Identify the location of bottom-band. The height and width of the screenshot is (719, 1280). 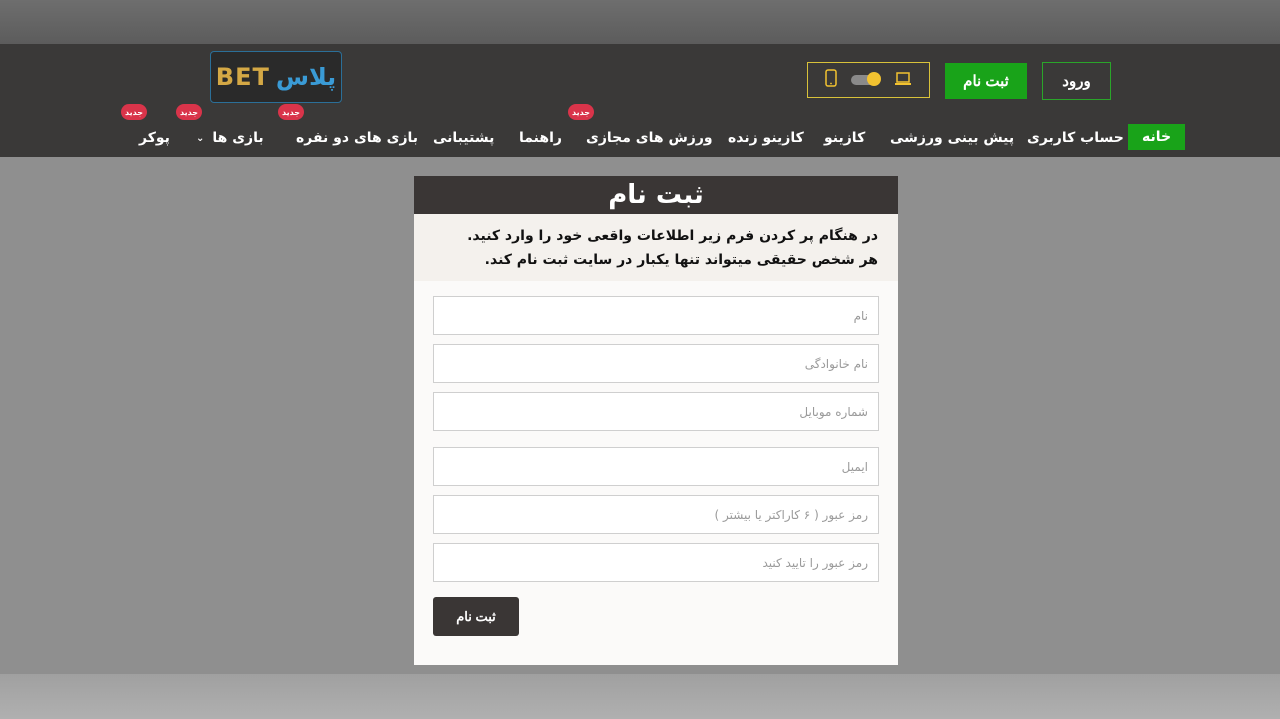
(640, 696).